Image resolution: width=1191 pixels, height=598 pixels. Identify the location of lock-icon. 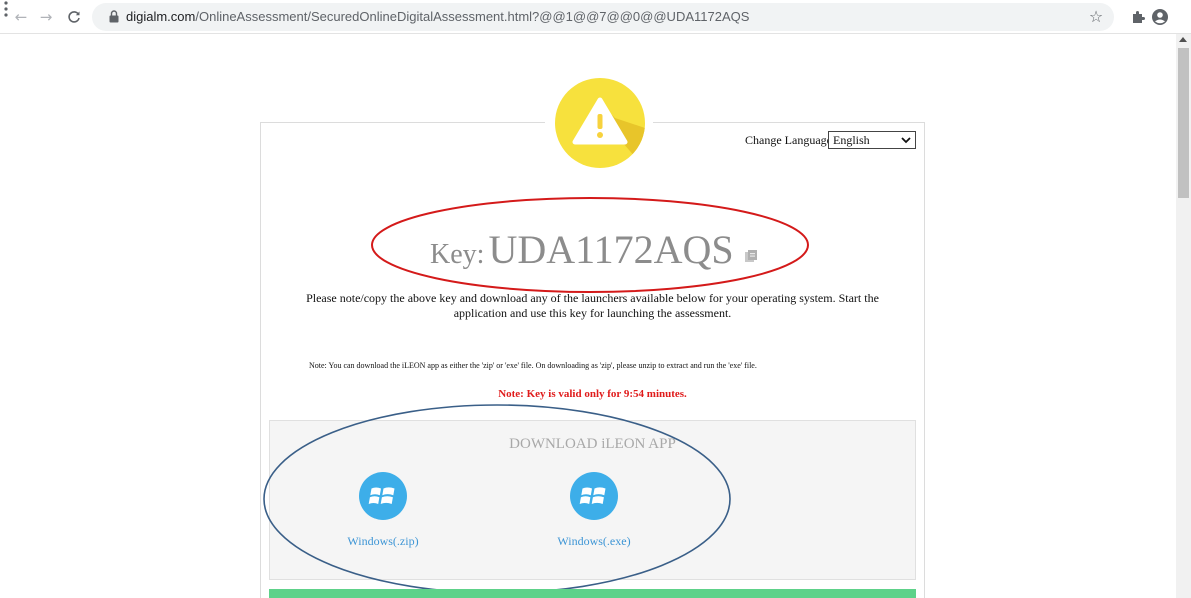
(114, 16).